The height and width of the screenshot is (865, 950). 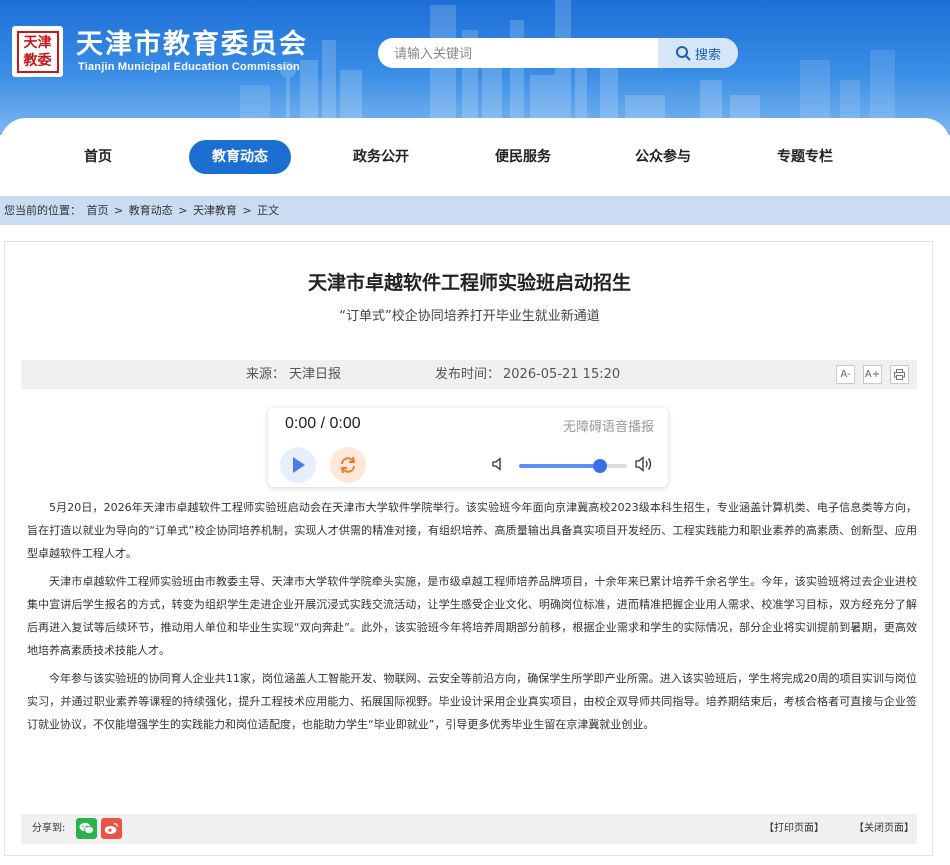 I want to click on share-weibo-button, so click(x=111, y=828).